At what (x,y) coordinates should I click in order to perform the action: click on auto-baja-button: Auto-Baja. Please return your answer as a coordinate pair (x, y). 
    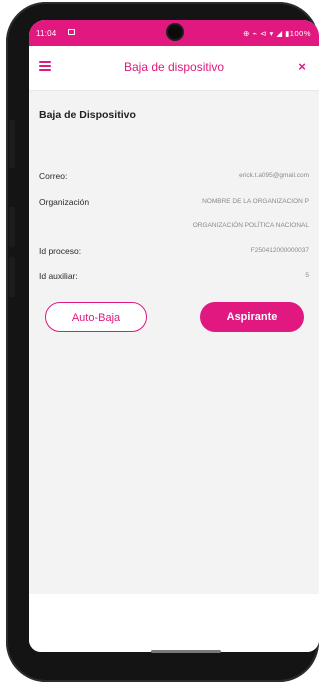
    Looking at the image, I should click on (96, 317).